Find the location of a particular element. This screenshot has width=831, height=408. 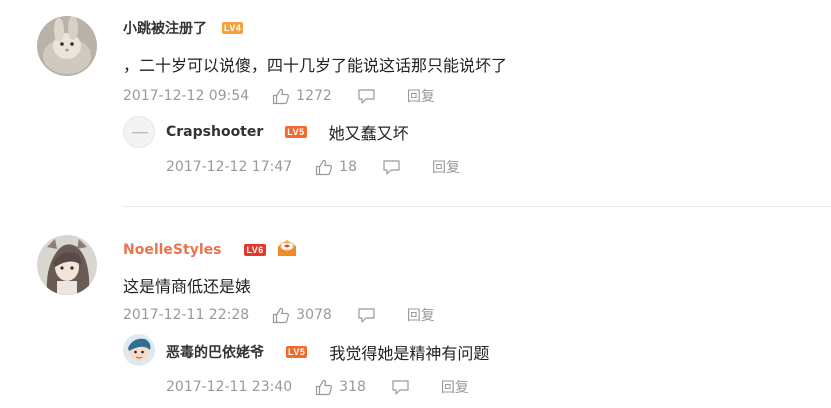

like-button: 1272 is located at coordinates (302, 96).